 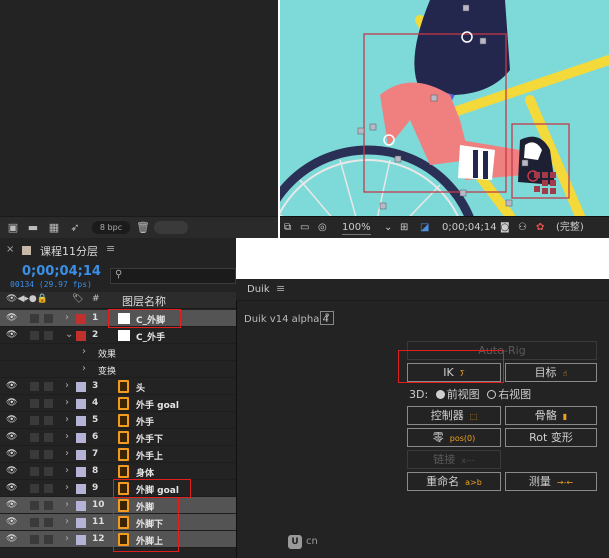 I want to click on front-view-radio, so click(x=440, y=394).